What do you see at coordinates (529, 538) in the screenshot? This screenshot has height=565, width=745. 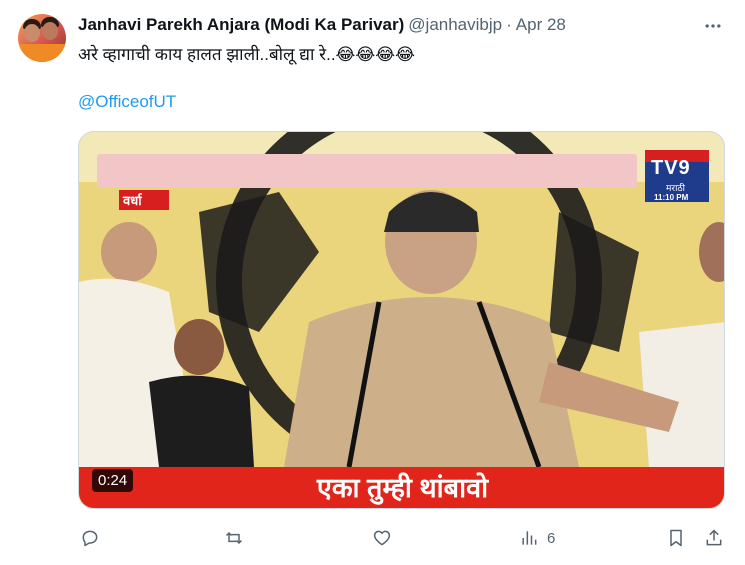 I see `views-chart-icon` at bounding box center [529, 538].